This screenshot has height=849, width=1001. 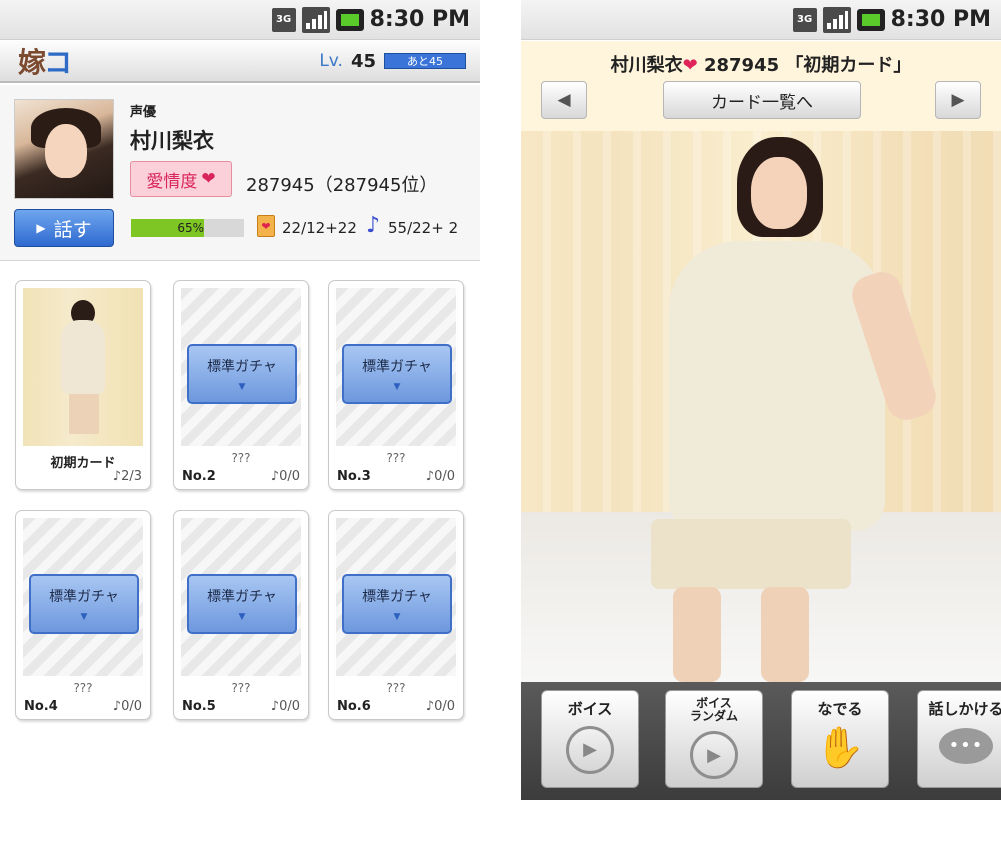 I want to click on voice-random-button: ボイス ランダム ▶, so click(x=714, y=739).